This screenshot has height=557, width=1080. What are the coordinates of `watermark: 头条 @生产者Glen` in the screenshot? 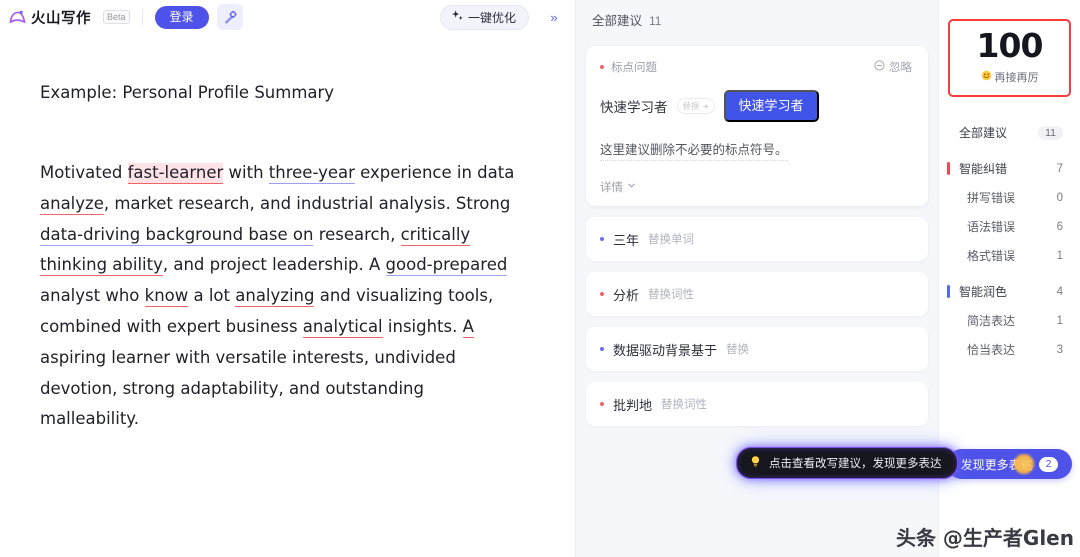 It's located at (984, 538).